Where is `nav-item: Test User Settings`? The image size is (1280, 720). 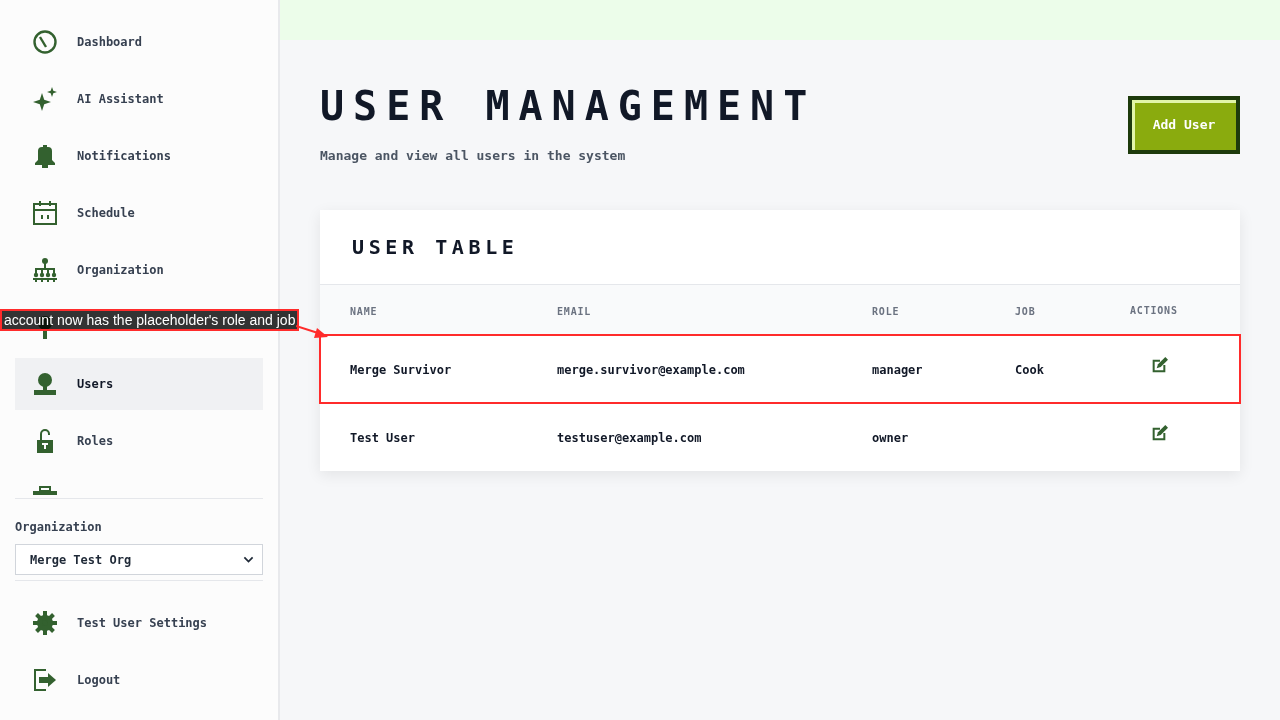
nav-item: Test User Settings is located at coordinates (139, 623).